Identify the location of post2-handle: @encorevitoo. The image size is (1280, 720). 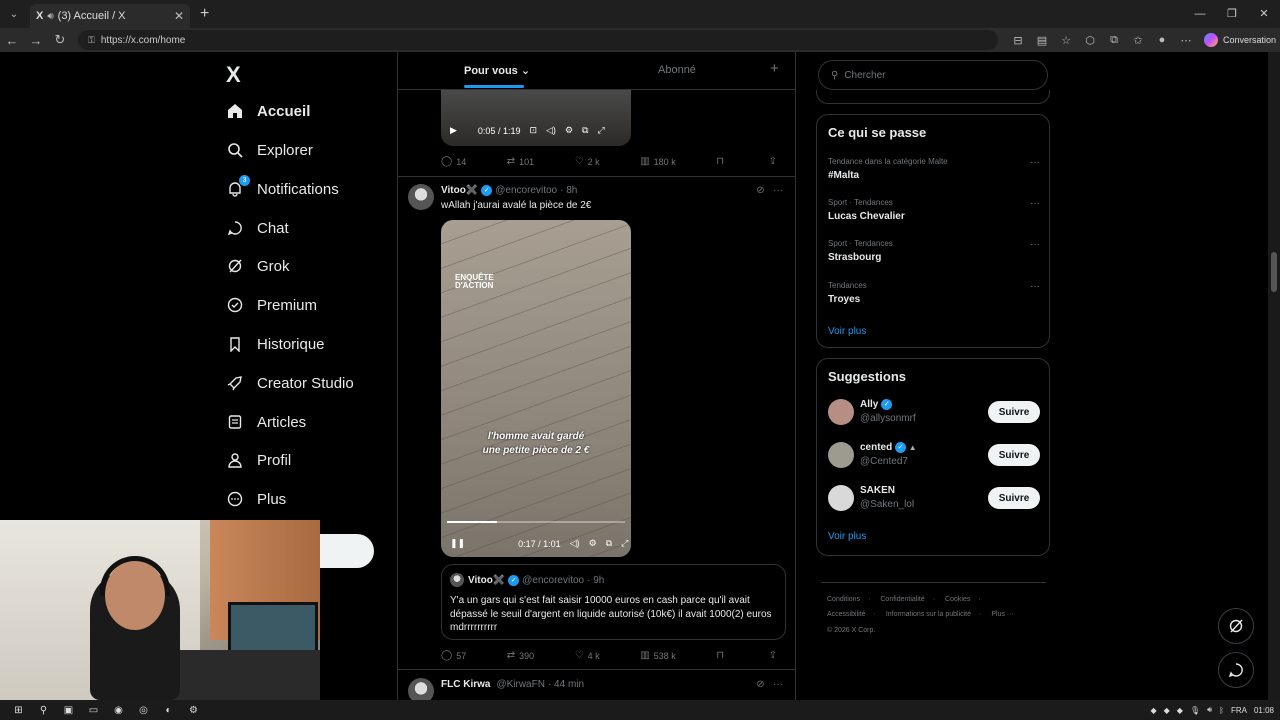
(526, 190).